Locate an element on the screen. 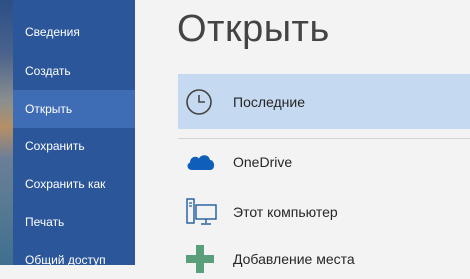 Image resolution: width=470 pixels, height=279 pixels. cloud-icon is located at coordinates (201, 162).